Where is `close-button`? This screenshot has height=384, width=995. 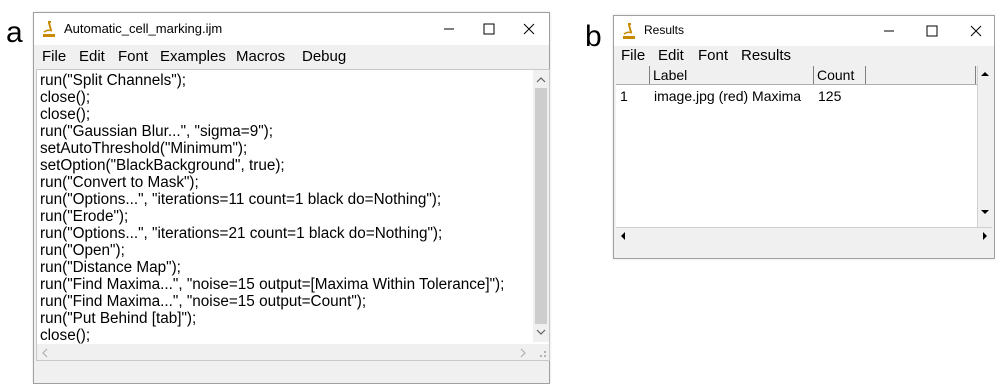 close-button is located at coordinates (529, 29).